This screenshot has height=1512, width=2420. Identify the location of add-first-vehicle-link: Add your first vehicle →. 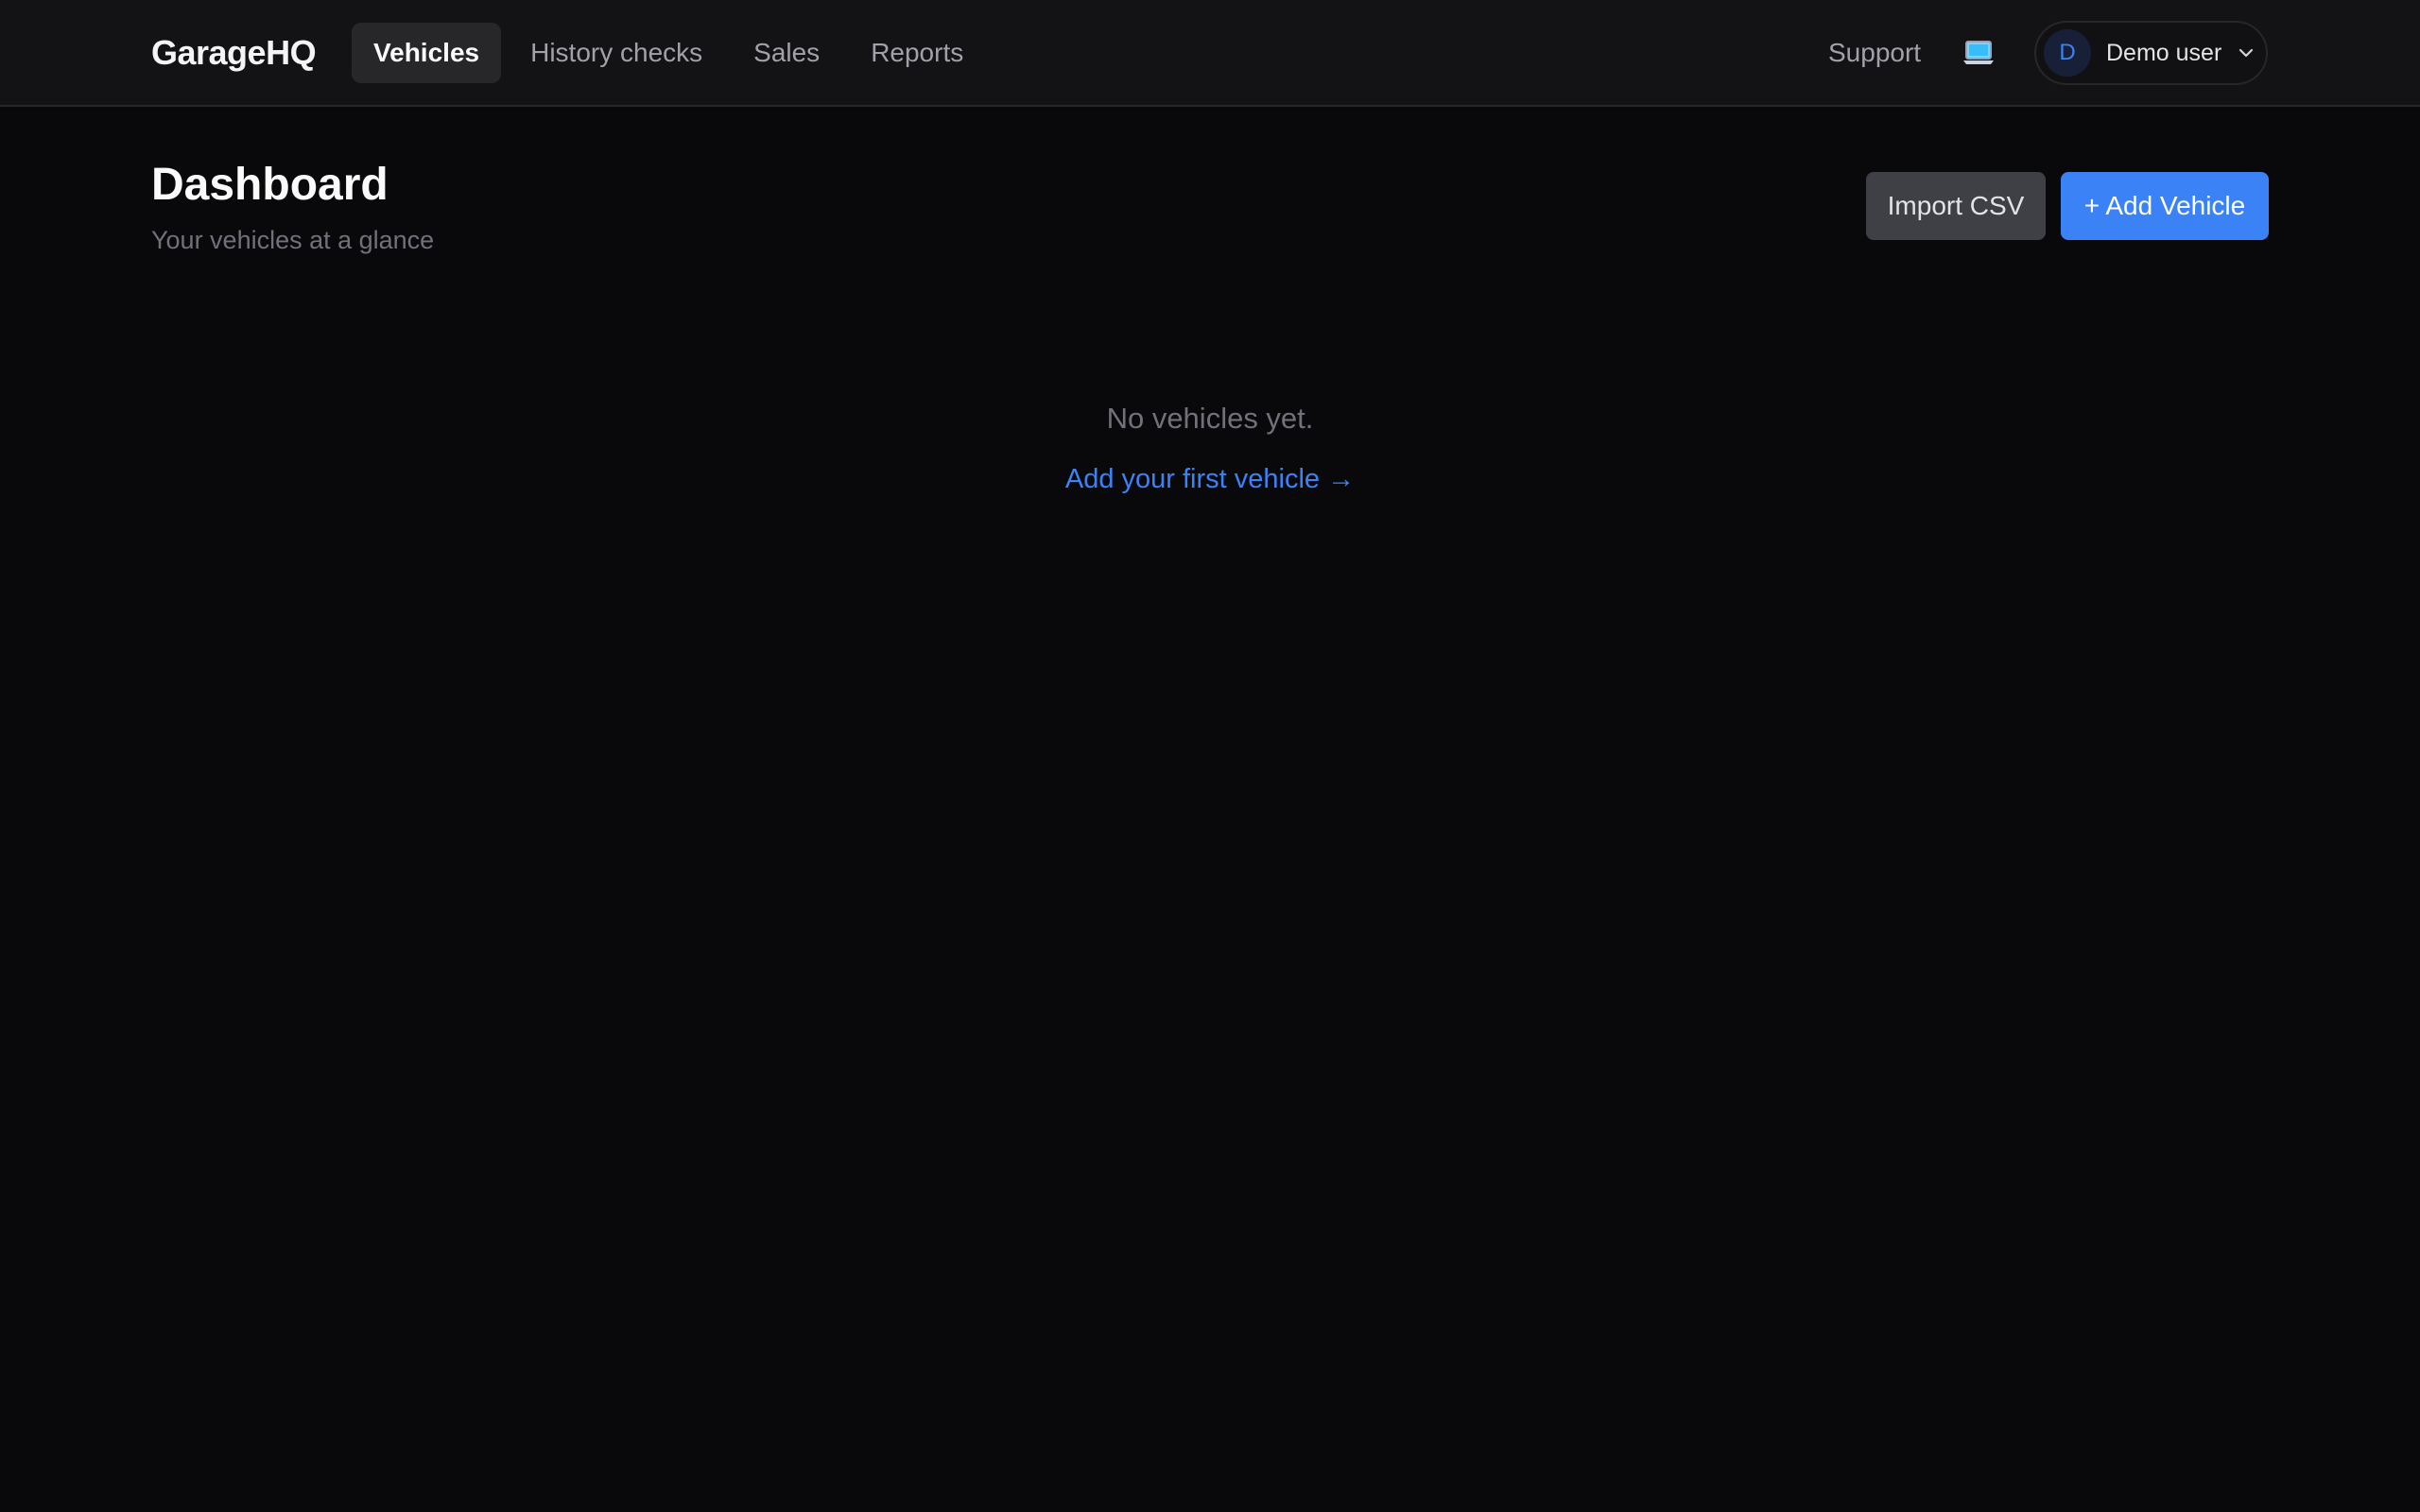
(1210, 479).